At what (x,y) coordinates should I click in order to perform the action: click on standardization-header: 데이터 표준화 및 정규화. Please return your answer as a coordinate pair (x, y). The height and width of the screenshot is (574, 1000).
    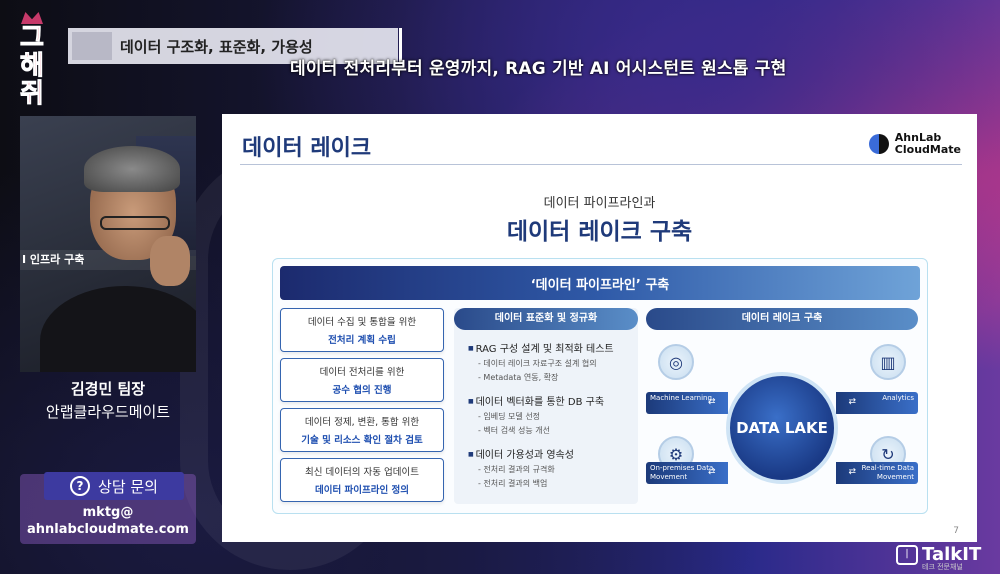
    Looking at the image, I should click on (546, 319).